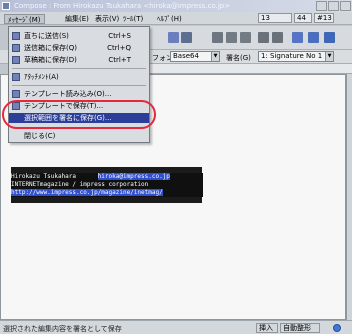 The width and height of the screenshot is (352, 334). Describe the element at coordinates (251, 69) in the screenshot. I see `ruler` at that location.